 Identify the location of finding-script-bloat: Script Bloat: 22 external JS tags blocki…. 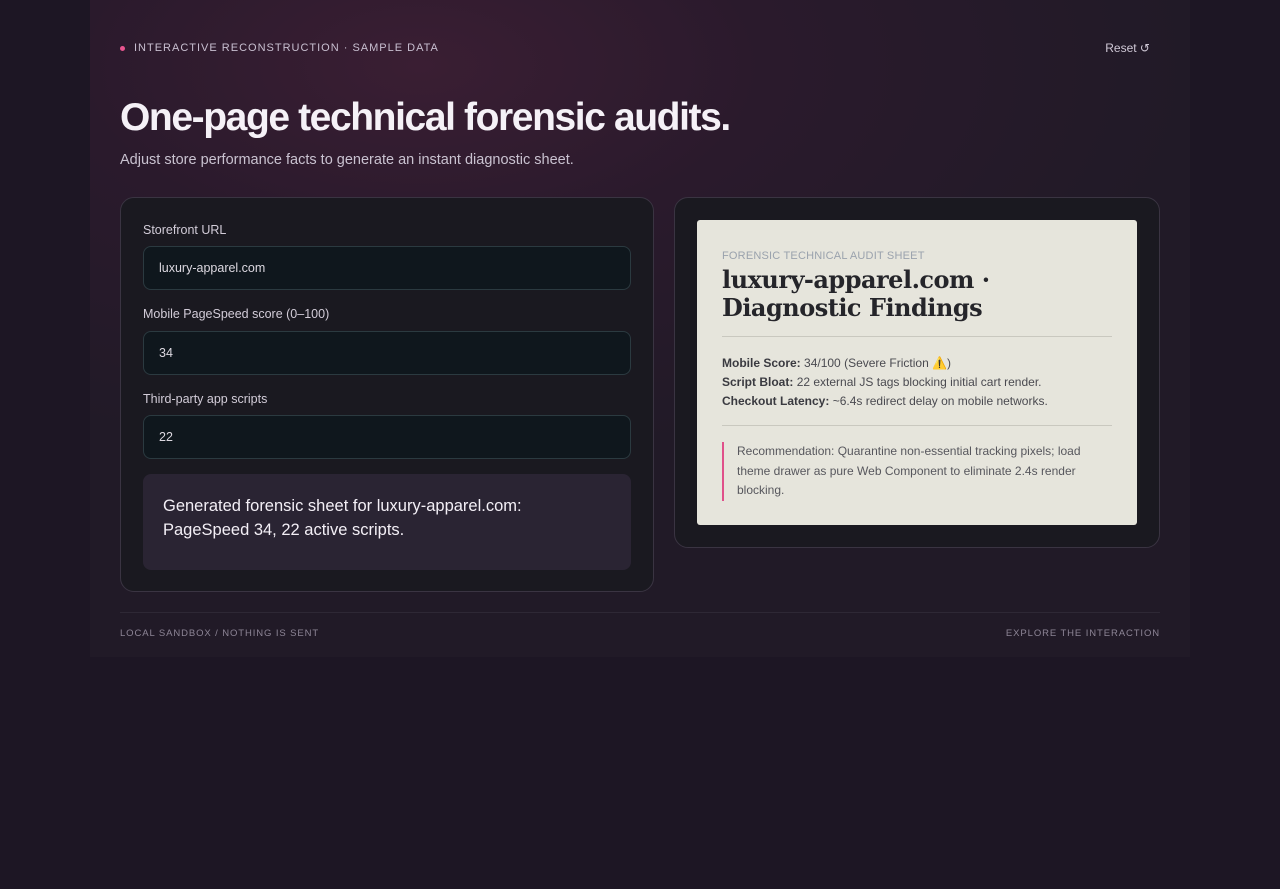
(917, 382).